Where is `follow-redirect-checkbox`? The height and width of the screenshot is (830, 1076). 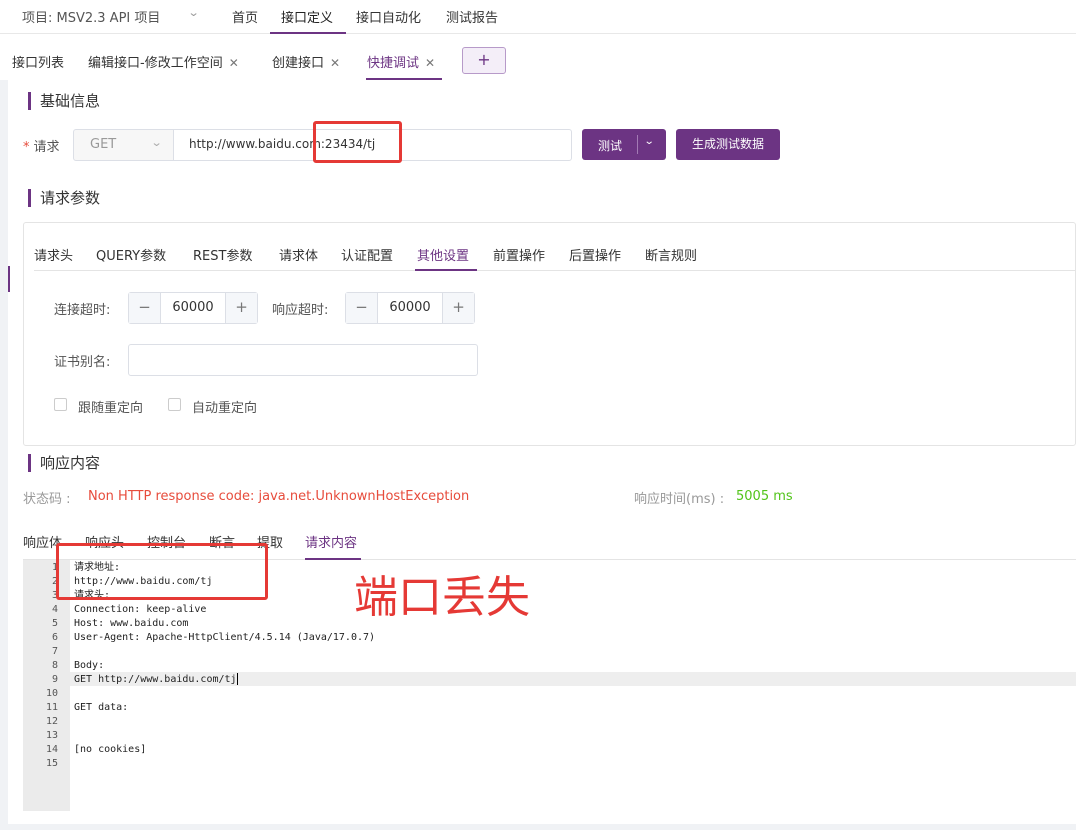
follow-redirect-checkbox is located at coordinates (60, 404).